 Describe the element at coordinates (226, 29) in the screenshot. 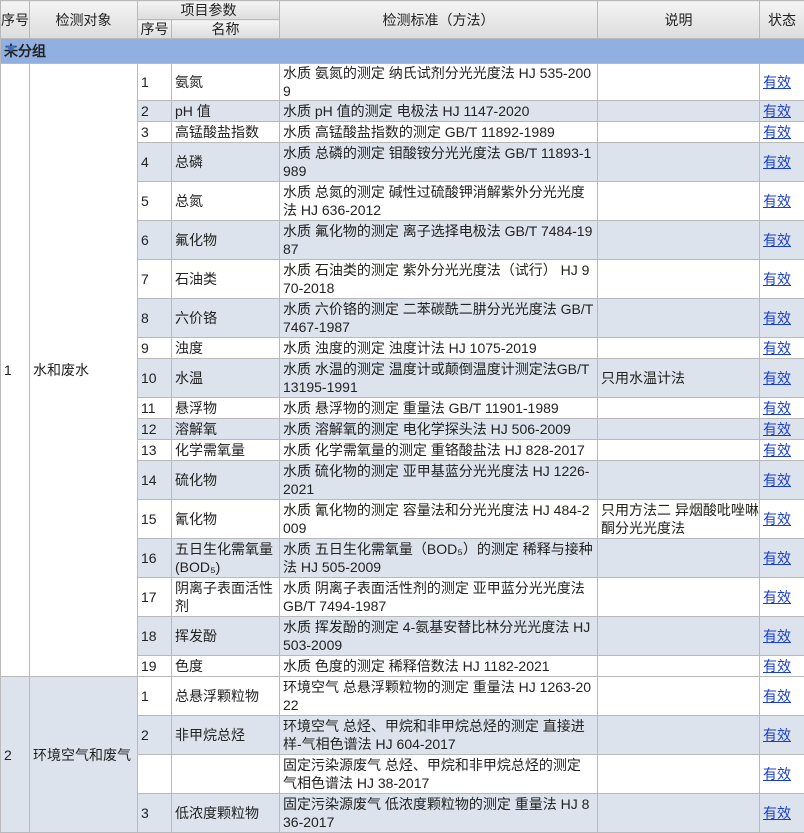

I see `header-param-name: 名称` at that location.